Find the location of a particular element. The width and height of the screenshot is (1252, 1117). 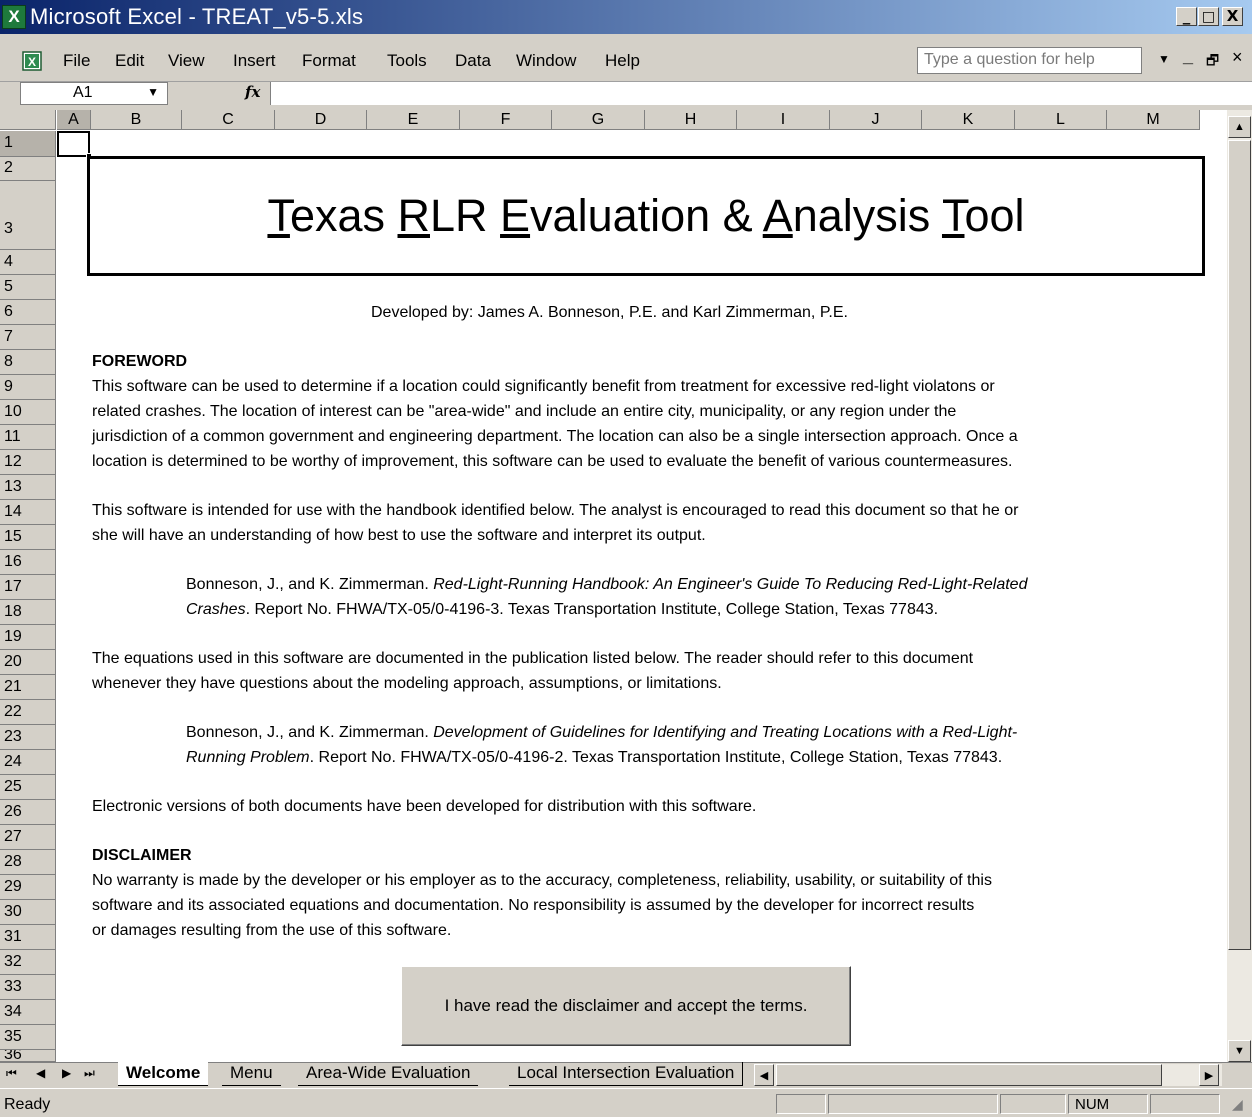

row-header-29: 29 is located at coordinates (28, 887).